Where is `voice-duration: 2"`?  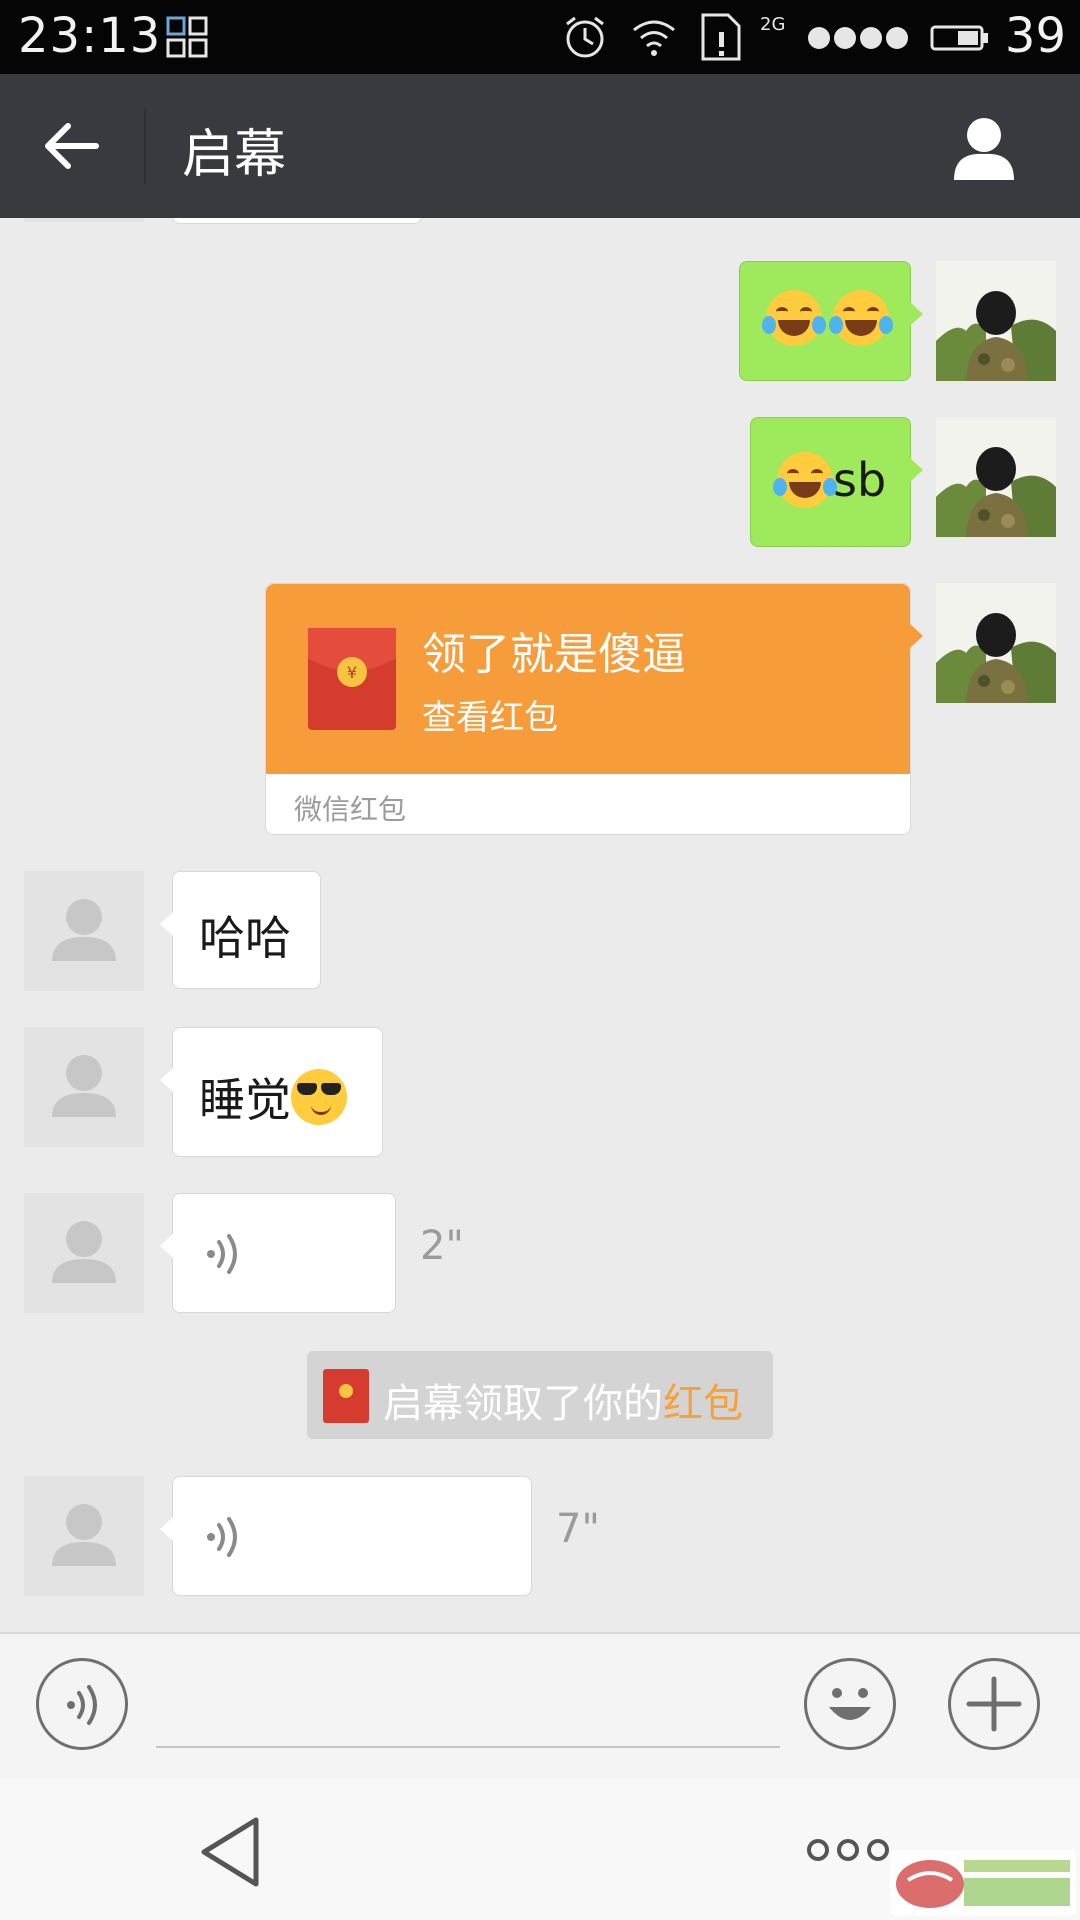
voice-duration: 2" is located at coordinates (442, 1246).